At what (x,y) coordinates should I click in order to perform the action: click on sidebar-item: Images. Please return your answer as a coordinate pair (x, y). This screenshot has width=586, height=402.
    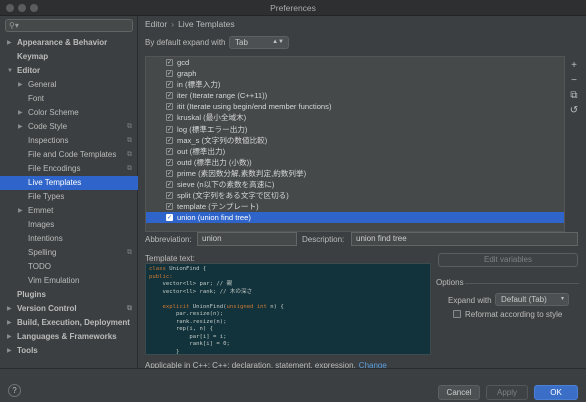
    Looking at the image, I should click on (69, 225).